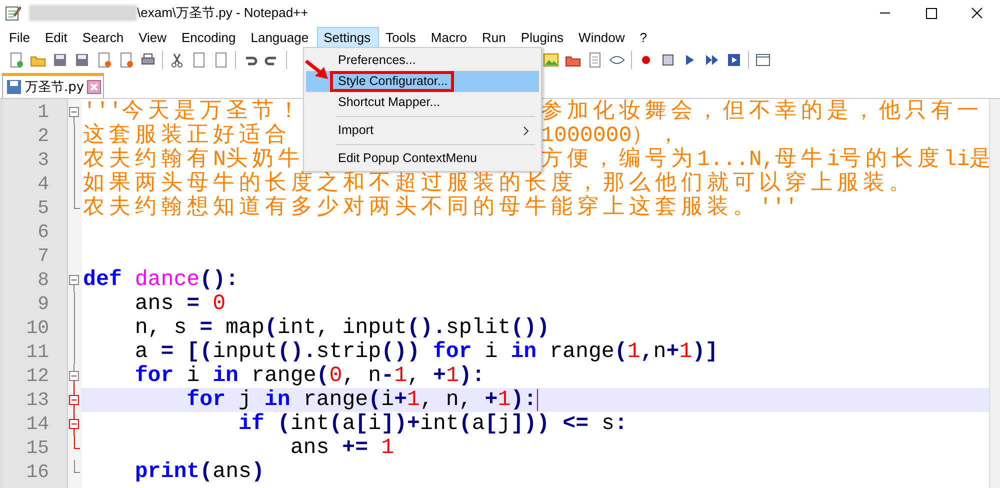  Describe the element at coordinates (595, 60) in the screenshot. I see `doc-icon` at that location.